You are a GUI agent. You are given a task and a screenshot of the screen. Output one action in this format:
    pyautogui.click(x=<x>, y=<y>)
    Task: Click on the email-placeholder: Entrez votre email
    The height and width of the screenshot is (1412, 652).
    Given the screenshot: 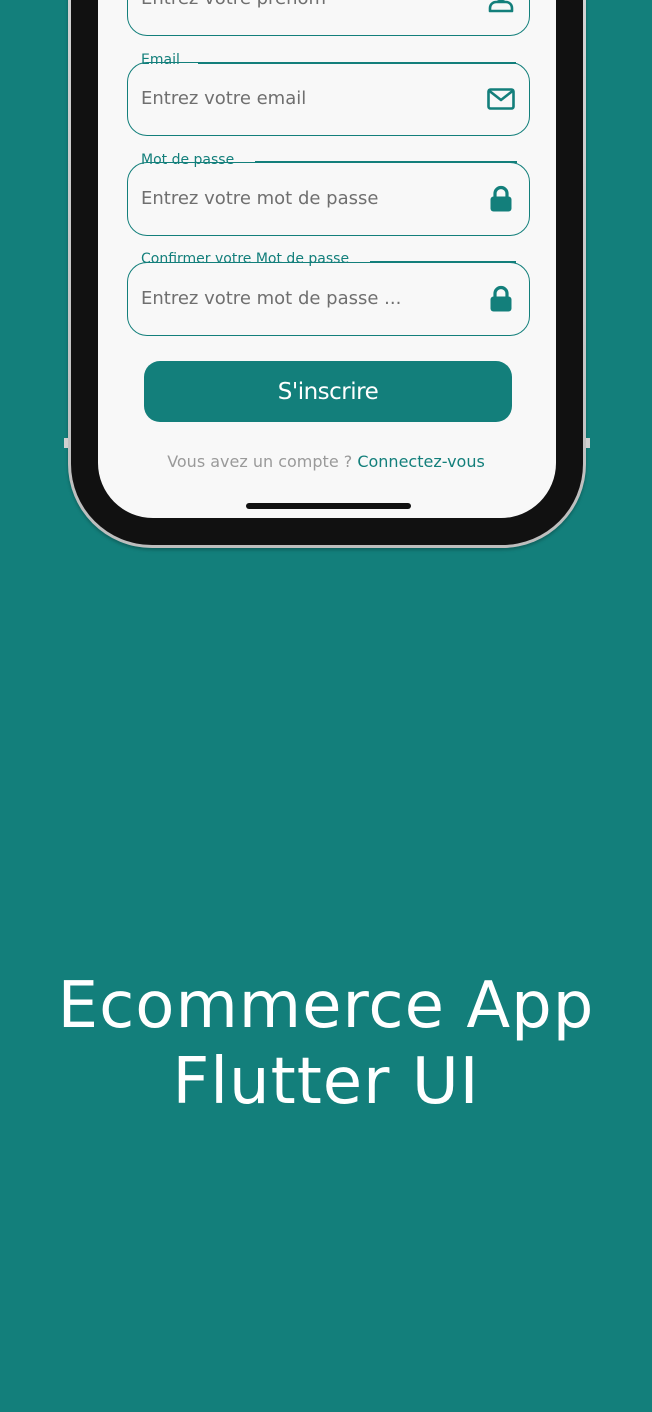 What is the action you would take?
    pyautogui.click(x=224, y=98)
    